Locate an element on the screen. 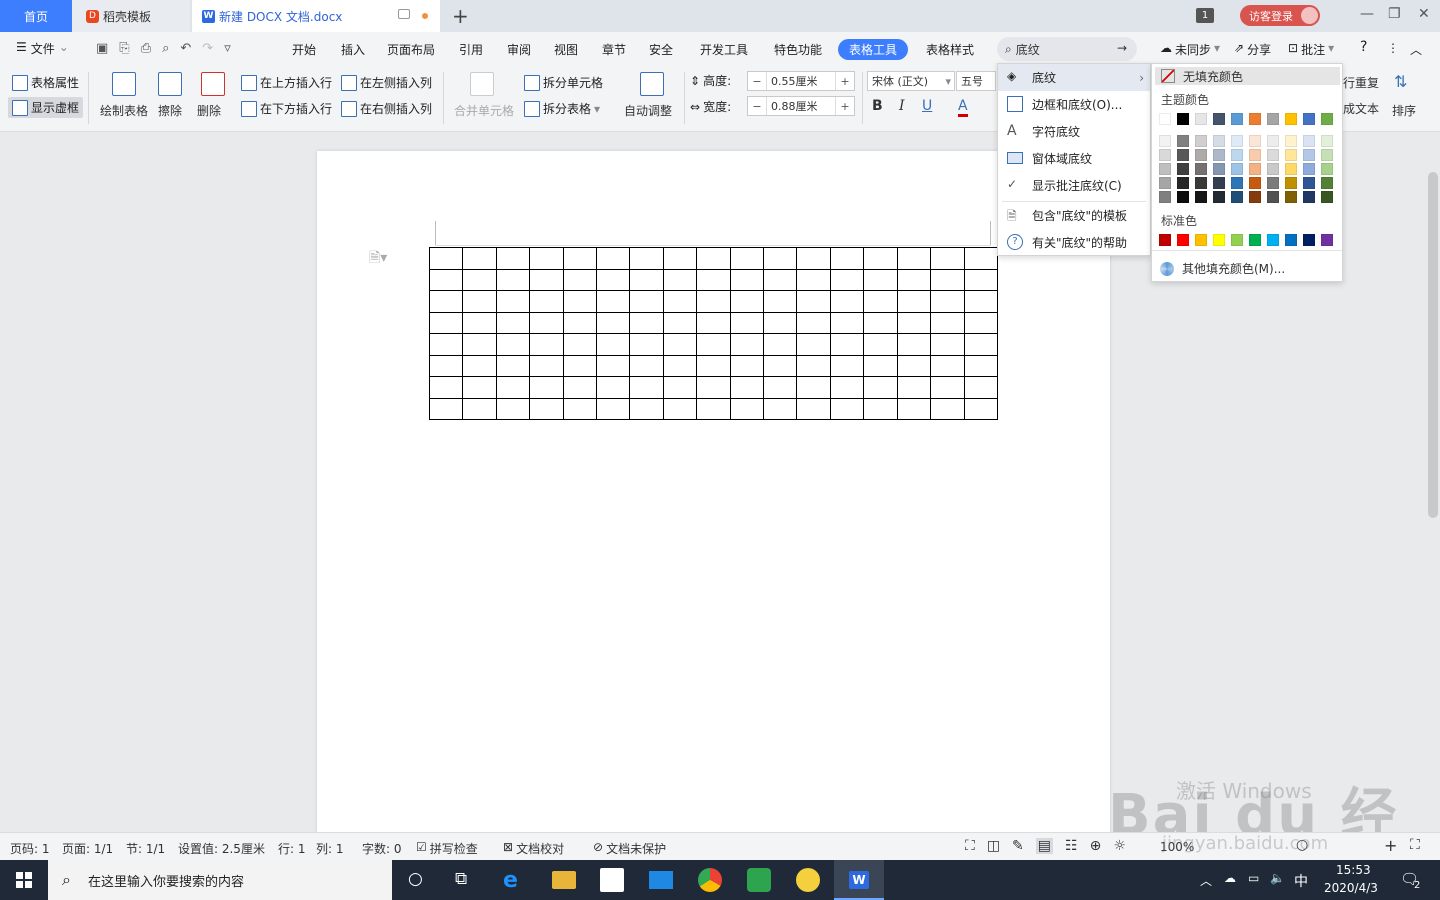 The image size is (1440, 900). font-color-button: A is located at coordinates (963, 107).